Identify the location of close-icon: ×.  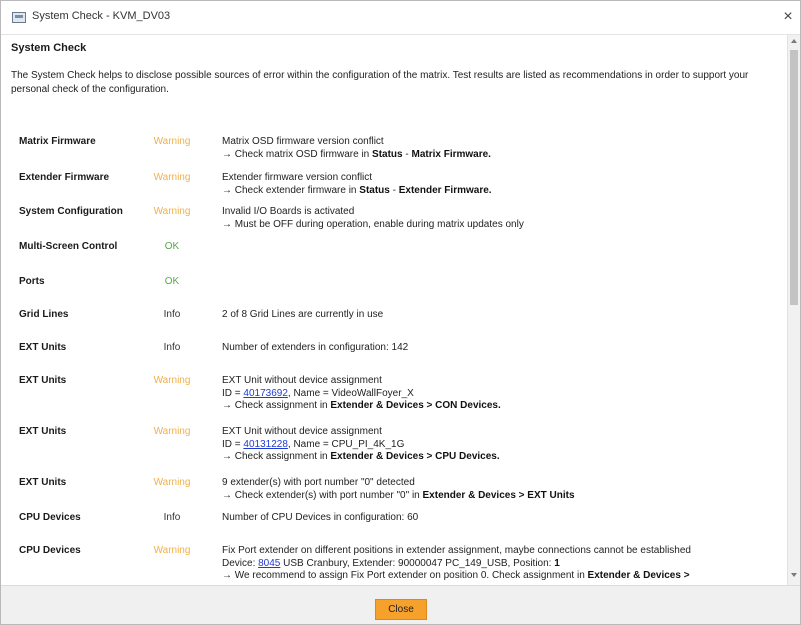
(788, 17).